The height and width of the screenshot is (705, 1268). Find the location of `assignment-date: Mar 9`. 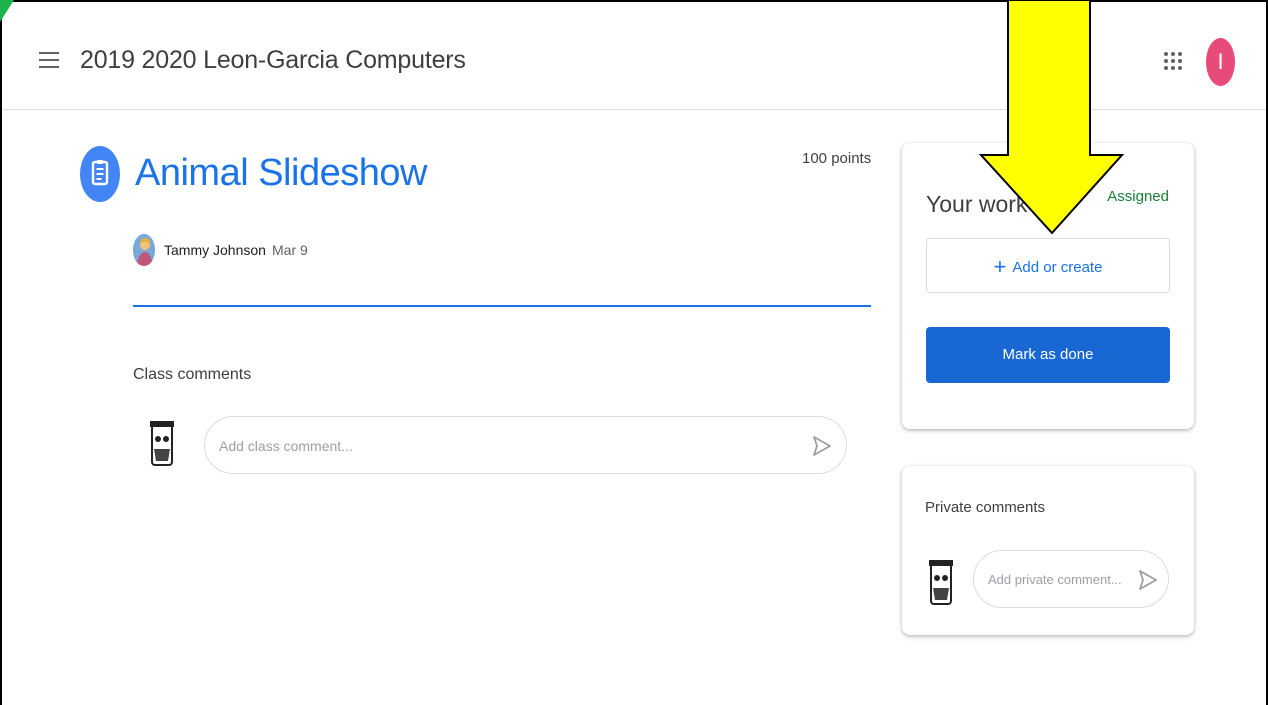

assignment-date: Mar 9 is located at coordinates (290, 250).